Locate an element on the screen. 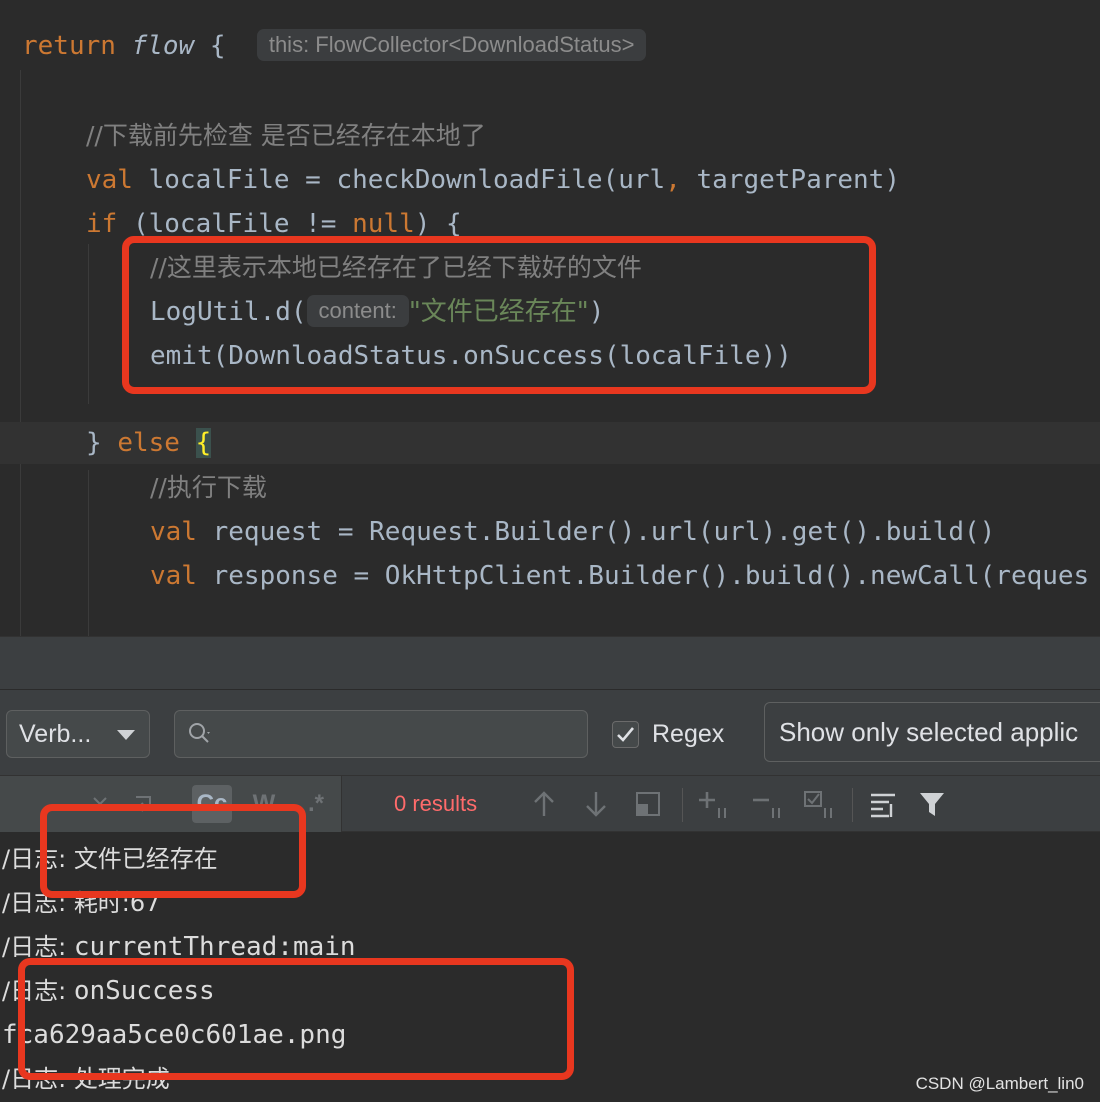 This screenshot has width=1100, height=1102. logcat-search-input is located at coordinates (381, 734).